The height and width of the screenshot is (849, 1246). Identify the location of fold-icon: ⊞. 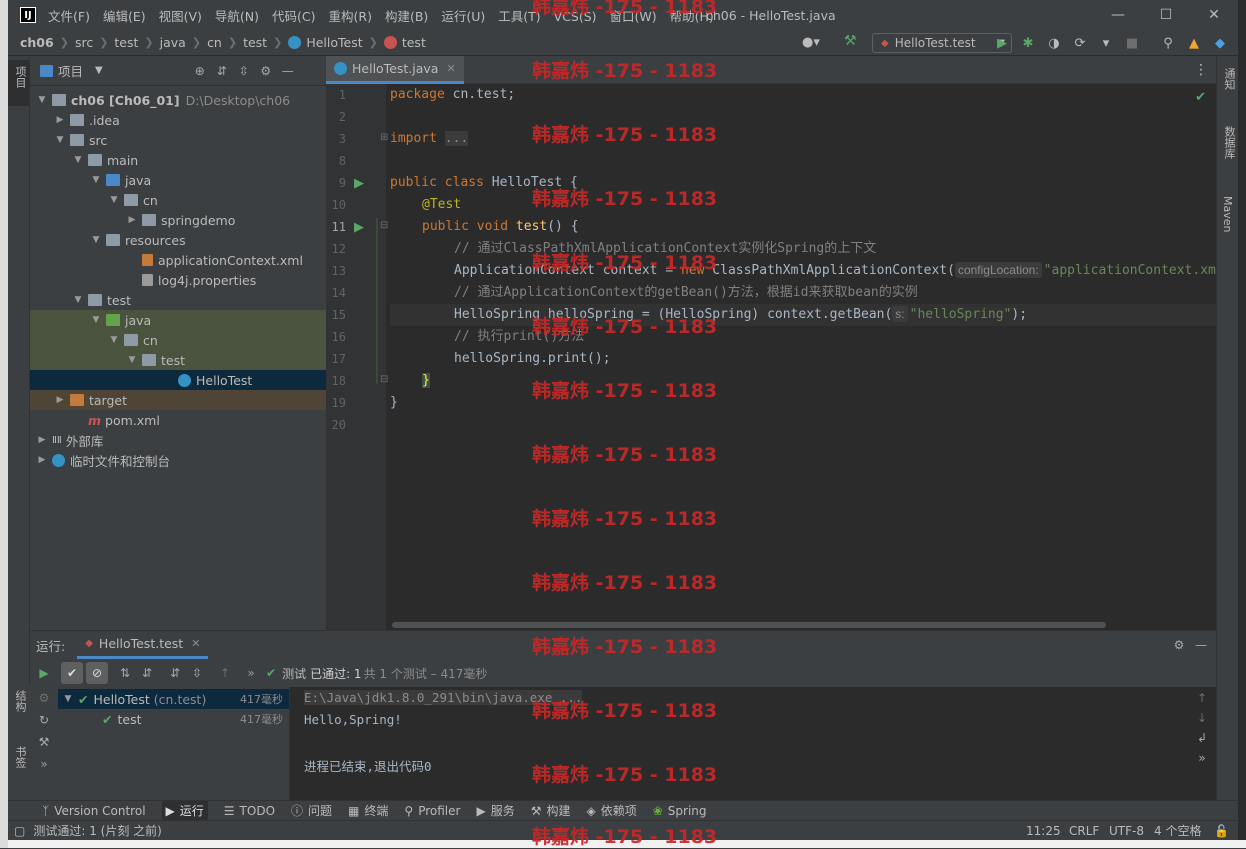
(384, 137).